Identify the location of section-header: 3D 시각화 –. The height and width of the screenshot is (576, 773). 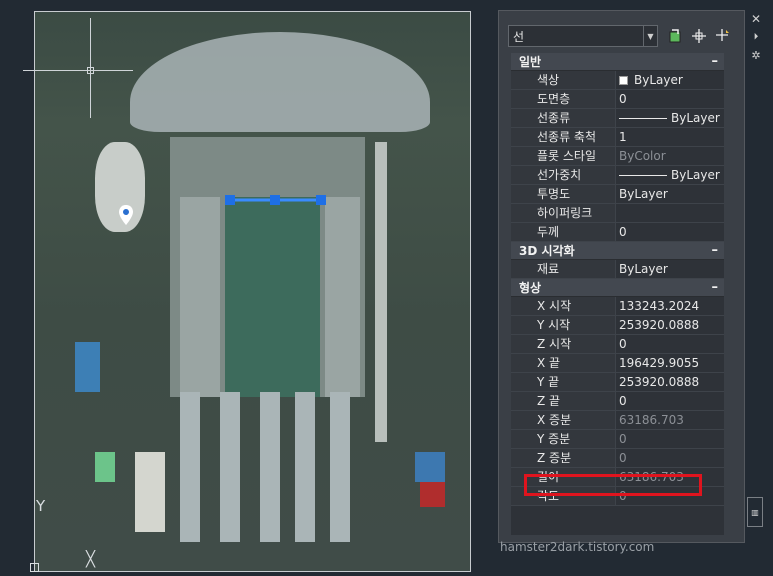
(617, 251).